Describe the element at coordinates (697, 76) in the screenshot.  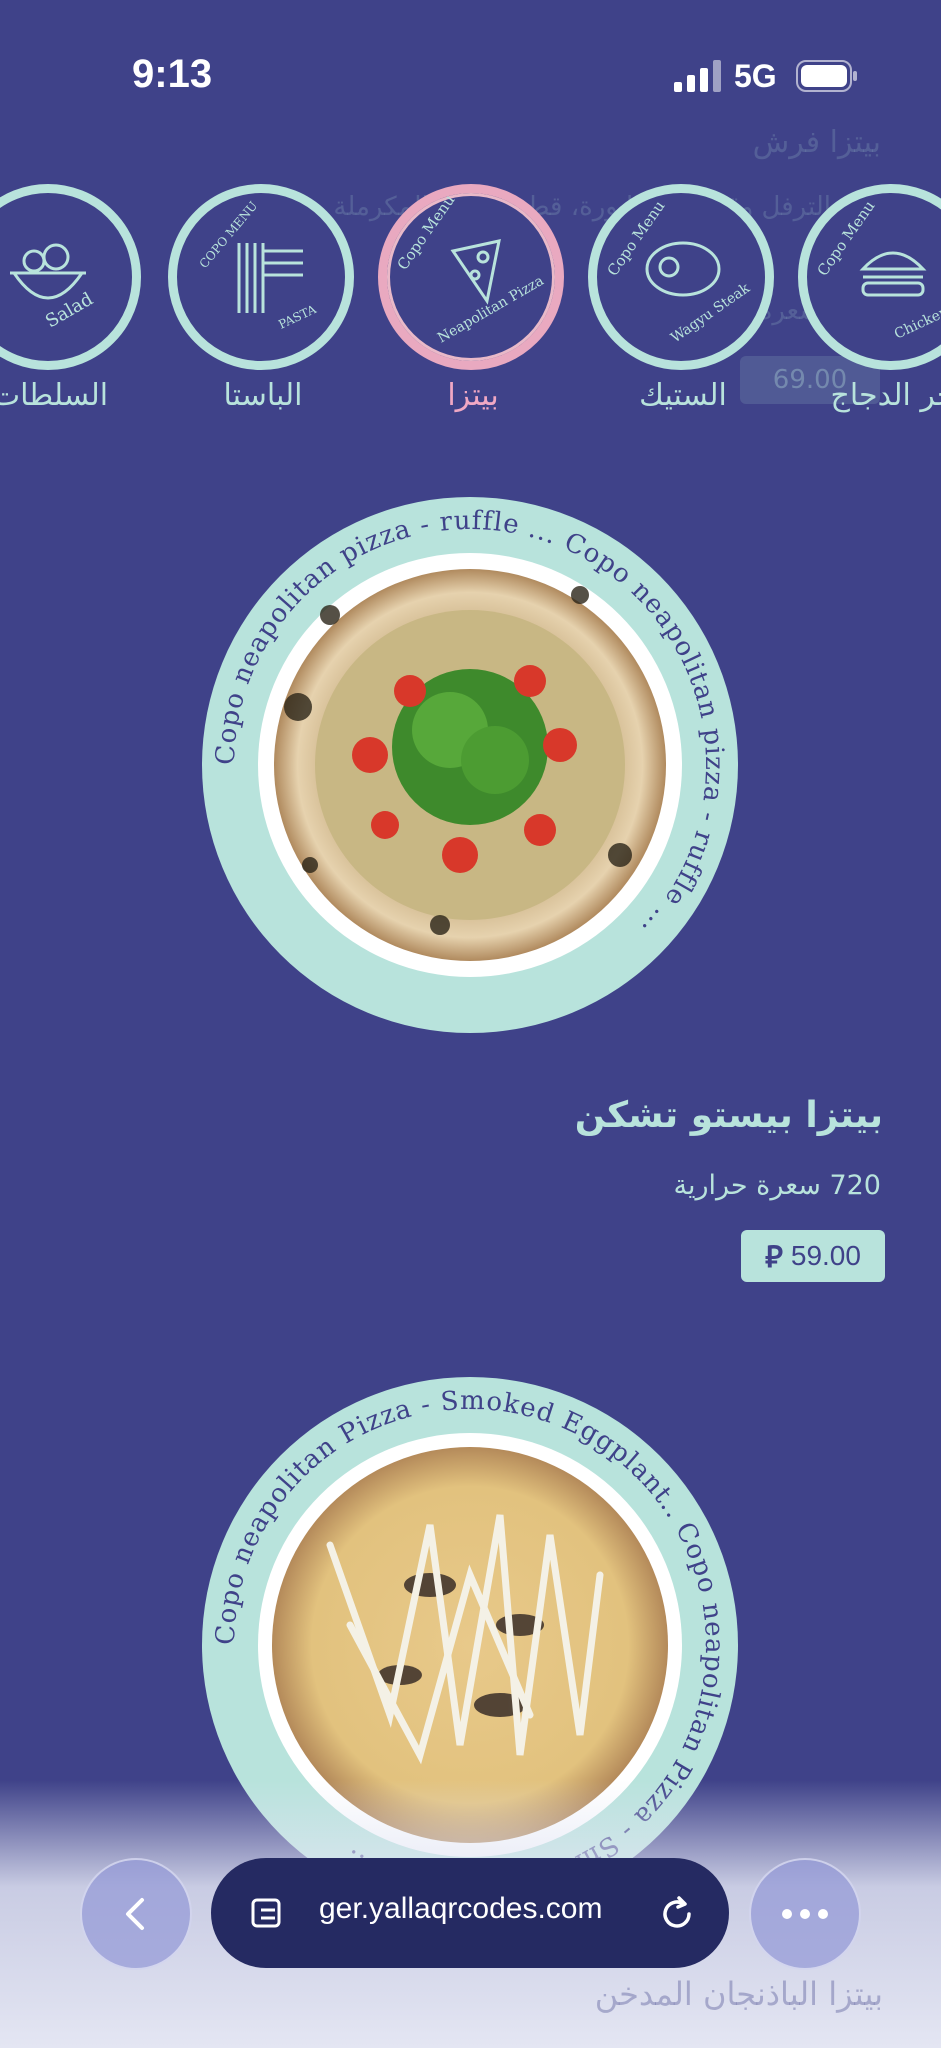
I see `cellular-signal-icon` at that location.